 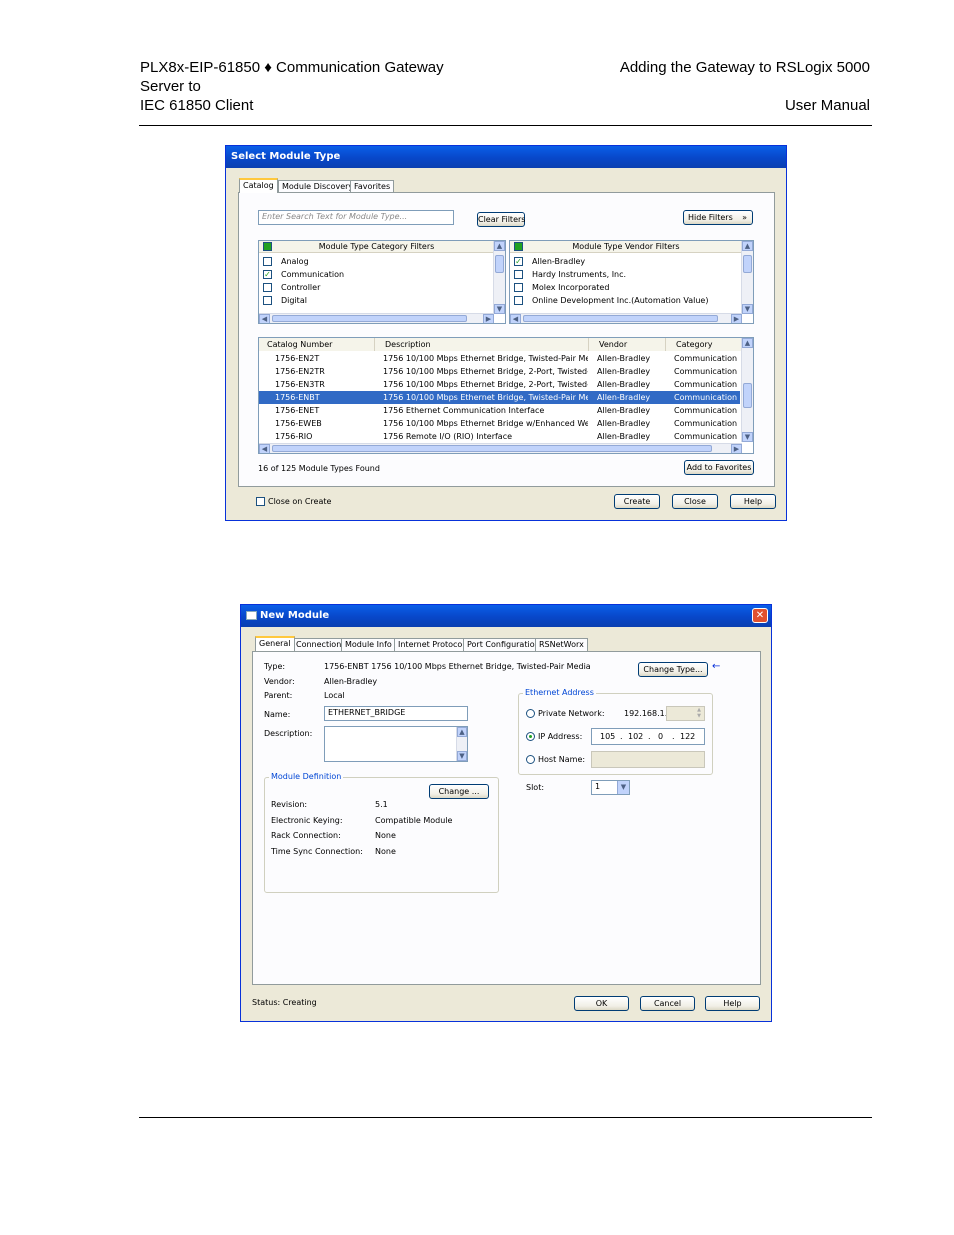 I want to click on vendor-filter-header: Module Type Vendor Filters, so click(x=626, y=247).